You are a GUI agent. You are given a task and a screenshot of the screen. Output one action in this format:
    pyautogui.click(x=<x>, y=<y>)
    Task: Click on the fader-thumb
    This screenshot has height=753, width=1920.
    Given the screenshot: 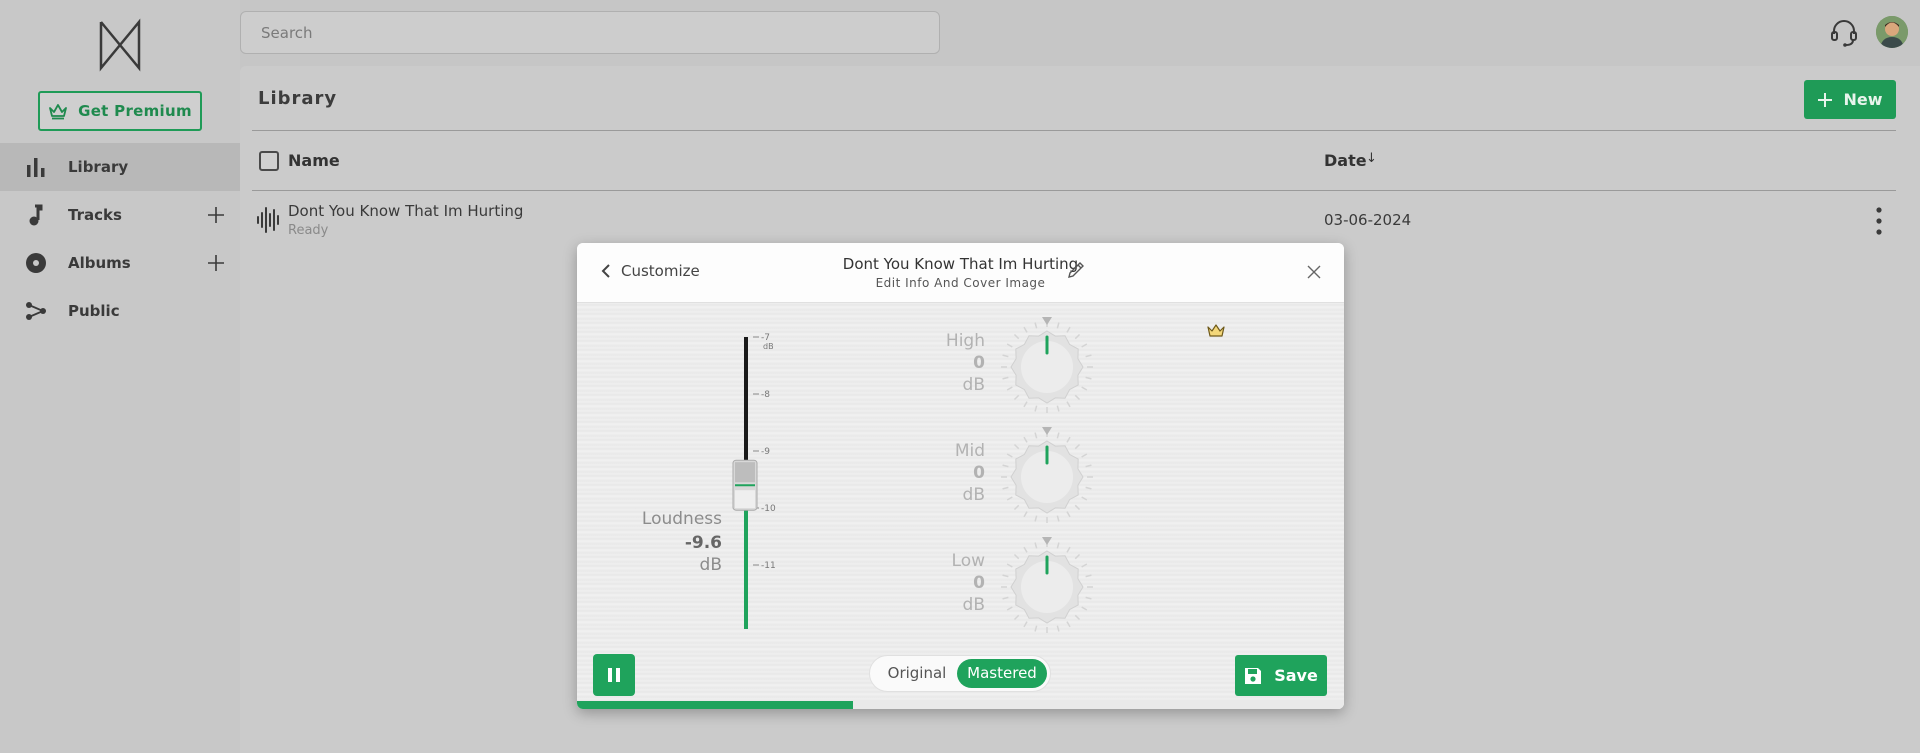 What is the action you would take?
    pyautogui.click(x=745, y=485)
    